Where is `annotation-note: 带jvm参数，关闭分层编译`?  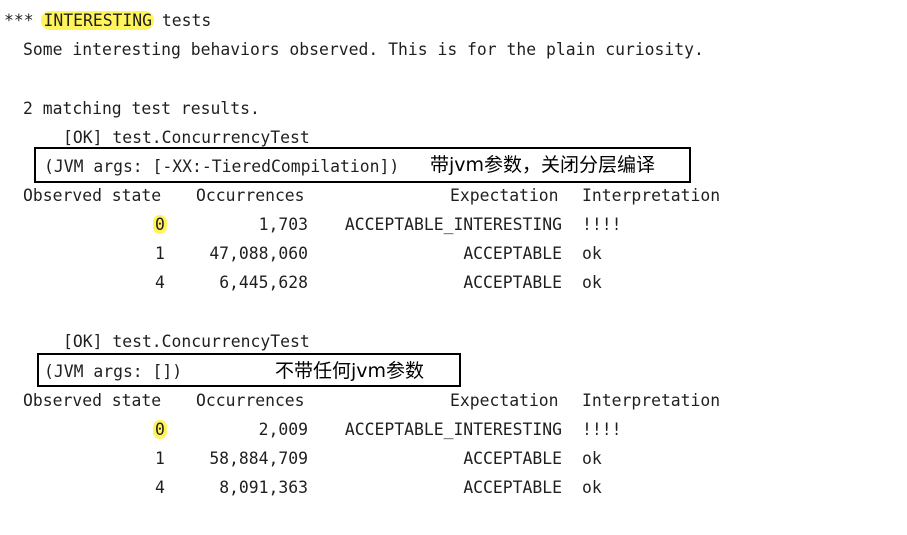
annotation-note: 带jvm参数，关闭分层编译 is located at coordinates (543, 165).